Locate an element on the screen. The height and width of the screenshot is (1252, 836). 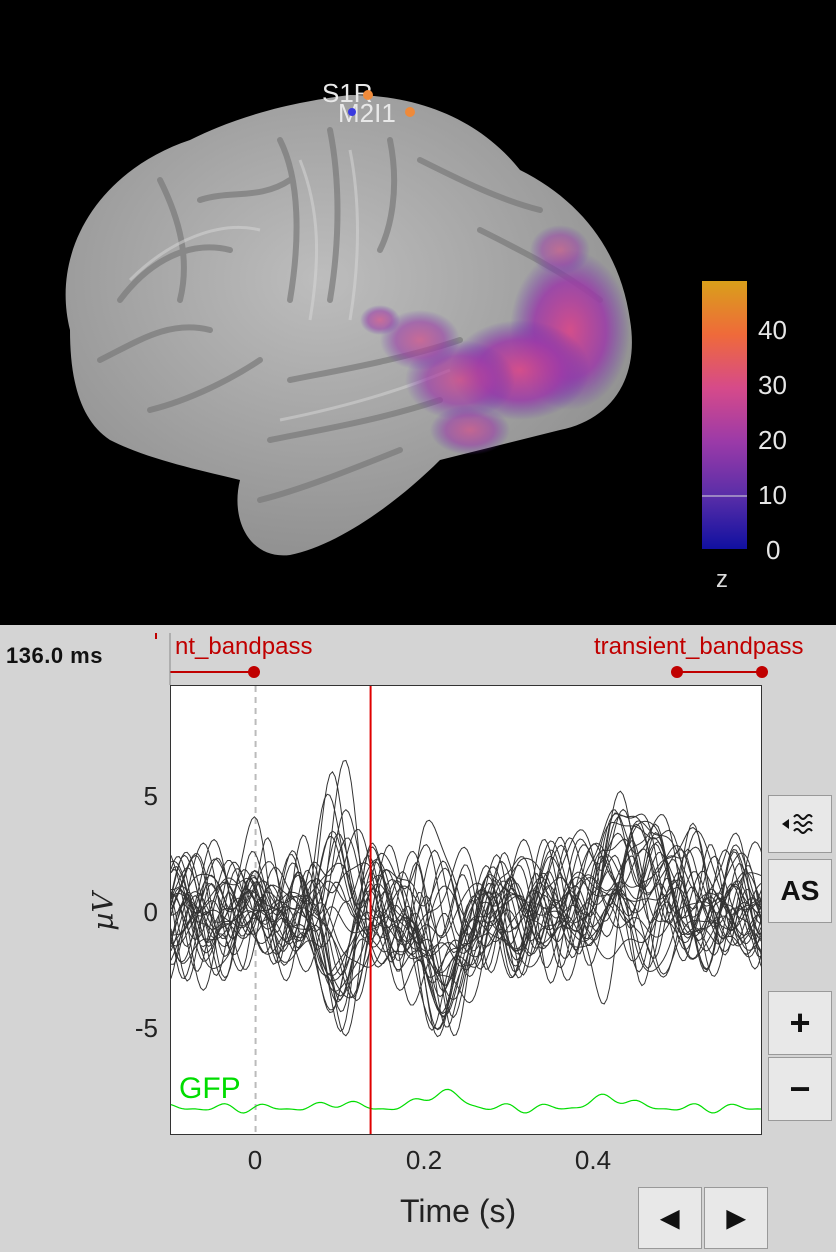
x-tick-0: 0 is located at coordinates (255, 1160).